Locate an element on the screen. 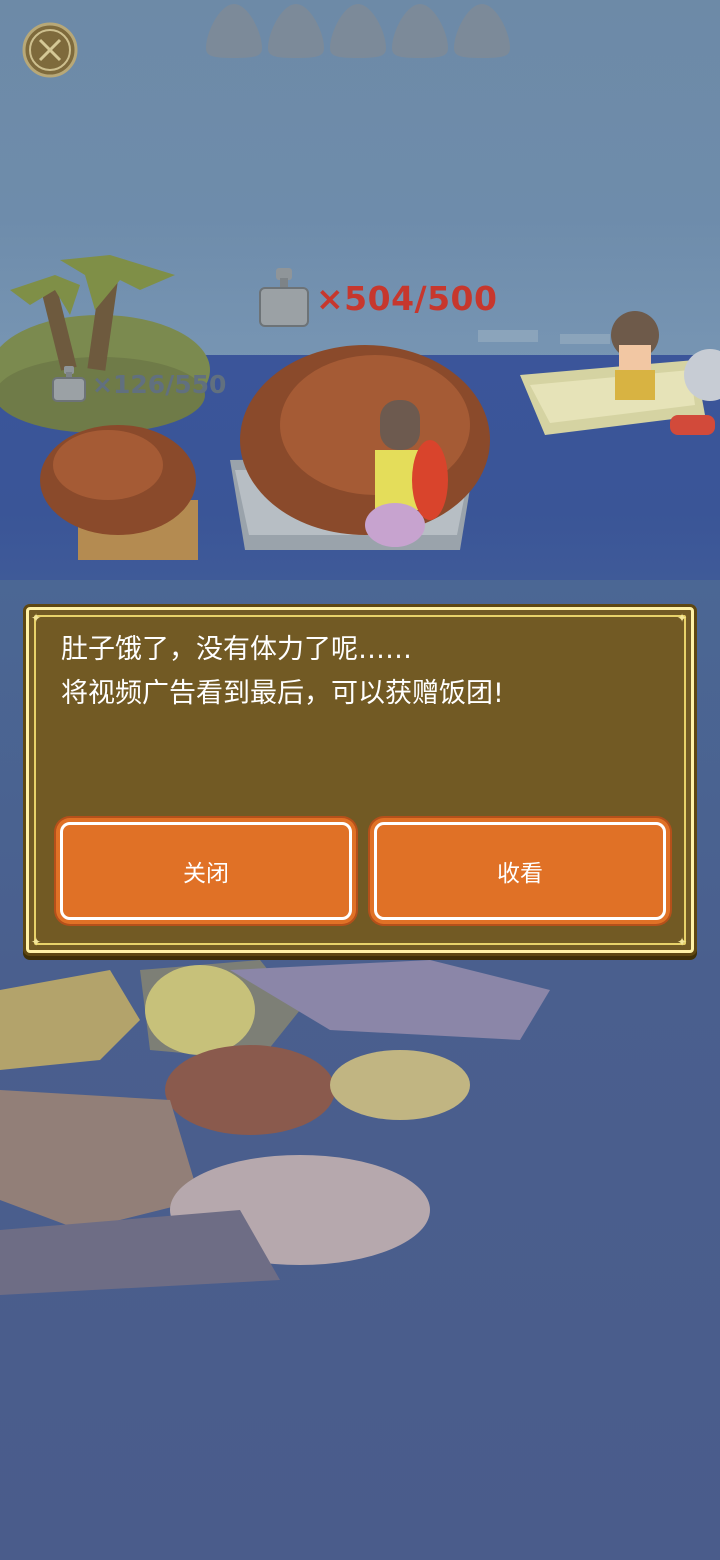 This screenshot has width=720, height=1560. boat-catch-counter: ×504/500 is located at coordinates (377, 298).